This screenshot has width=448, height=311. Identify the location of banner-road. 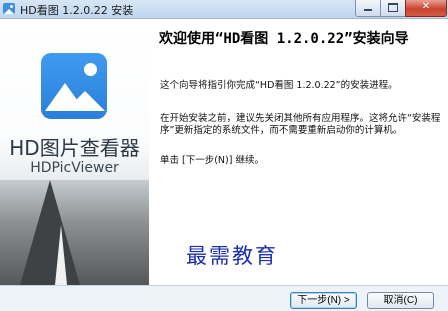
(50, 232).